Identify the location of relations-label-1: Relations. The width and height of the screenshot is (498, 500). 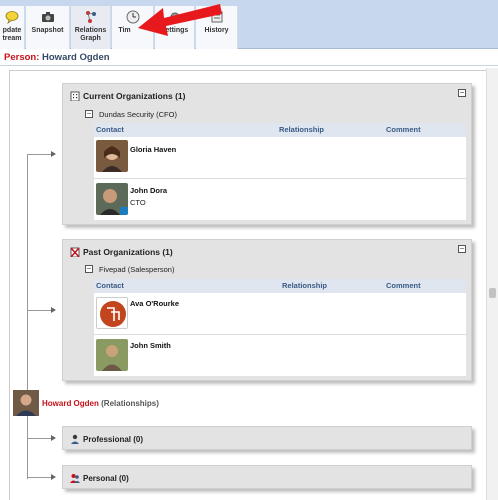
(90, 30).